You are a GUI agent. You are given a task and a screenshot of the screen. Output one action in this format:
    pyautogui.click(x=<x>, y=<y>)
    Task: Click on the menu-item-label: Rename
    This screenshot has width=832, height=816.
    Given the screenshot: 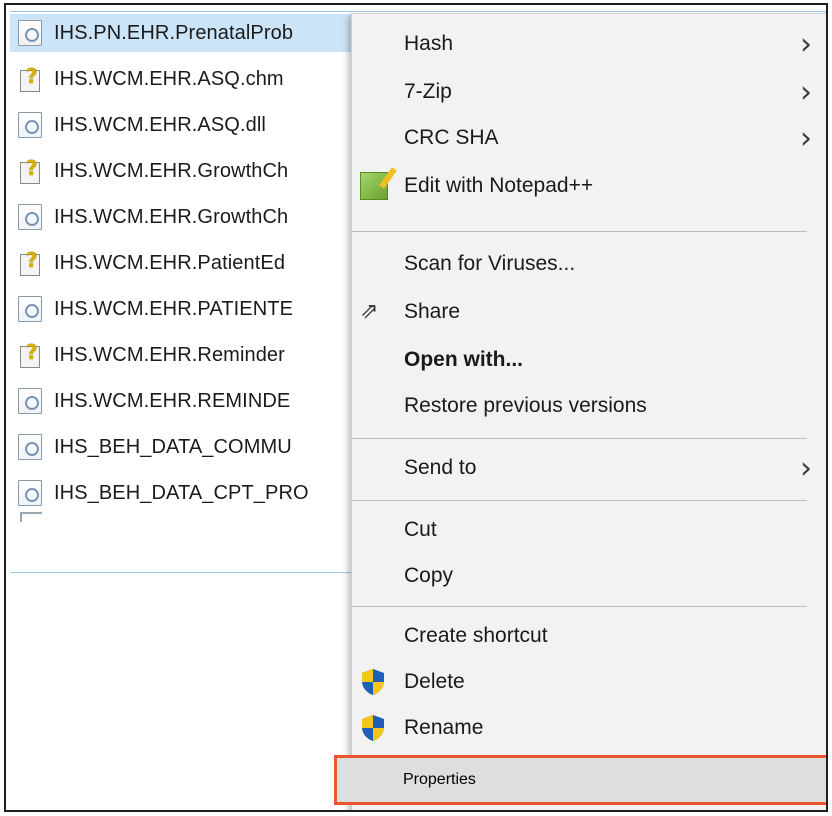 What is the action you would take?
    pyautogui.click(x=444, y=727)
    